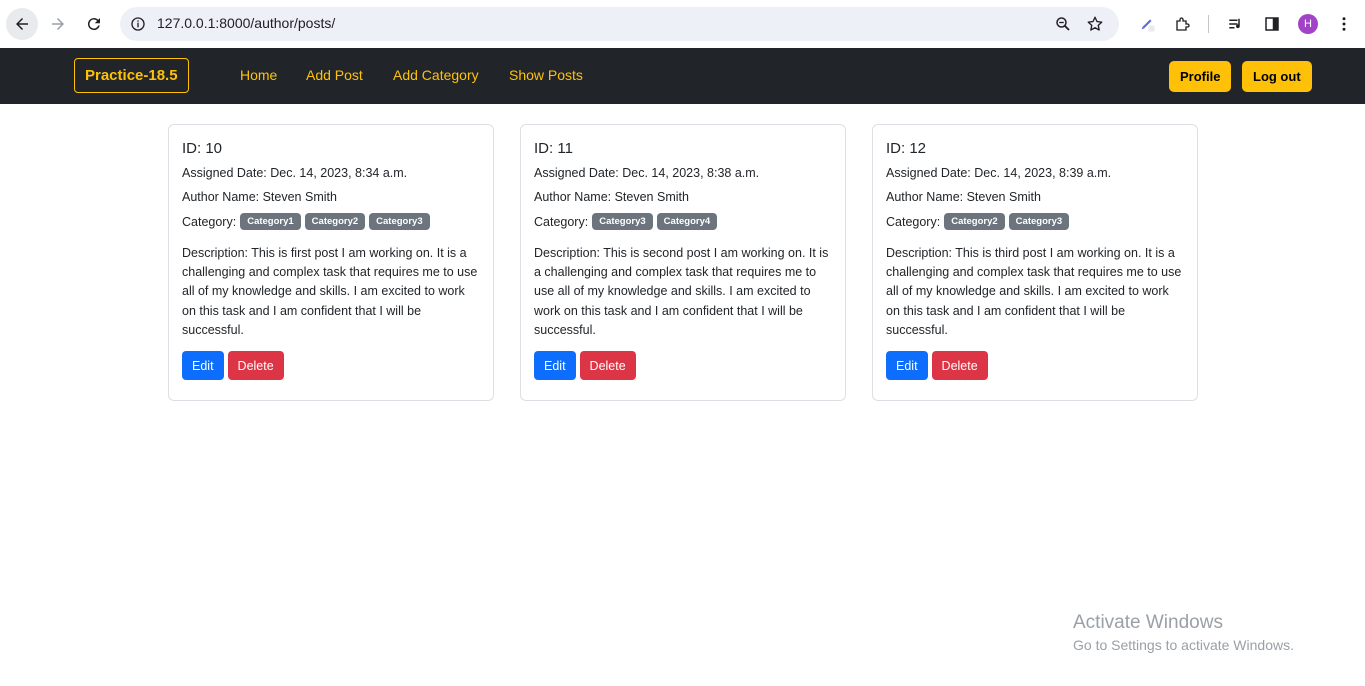 The width and height of the screenshot is (1365, 686). Describe the element at coordinates (202, 148) in the screenshot. I see `post-id: ID: 10` at that location.